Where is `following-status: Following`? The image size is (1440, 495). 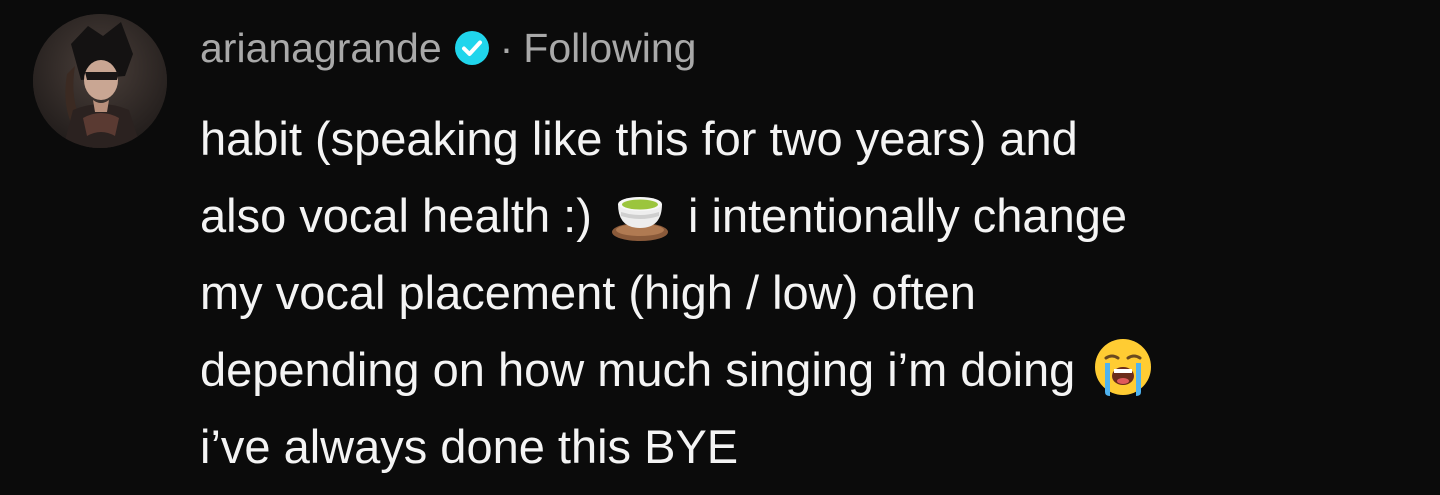
following-status: Following is located at coordinates (609, 48).